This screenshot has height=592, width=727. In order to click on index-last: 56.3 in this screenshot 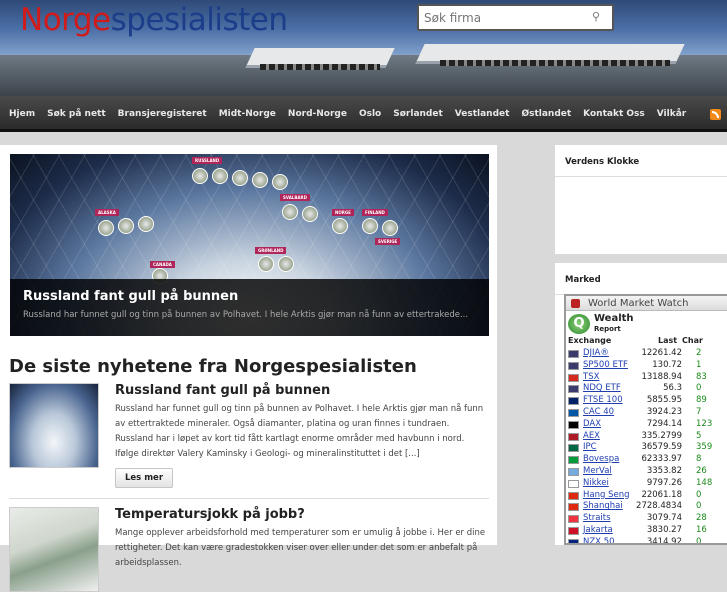, I will do `click(672, 388)`.